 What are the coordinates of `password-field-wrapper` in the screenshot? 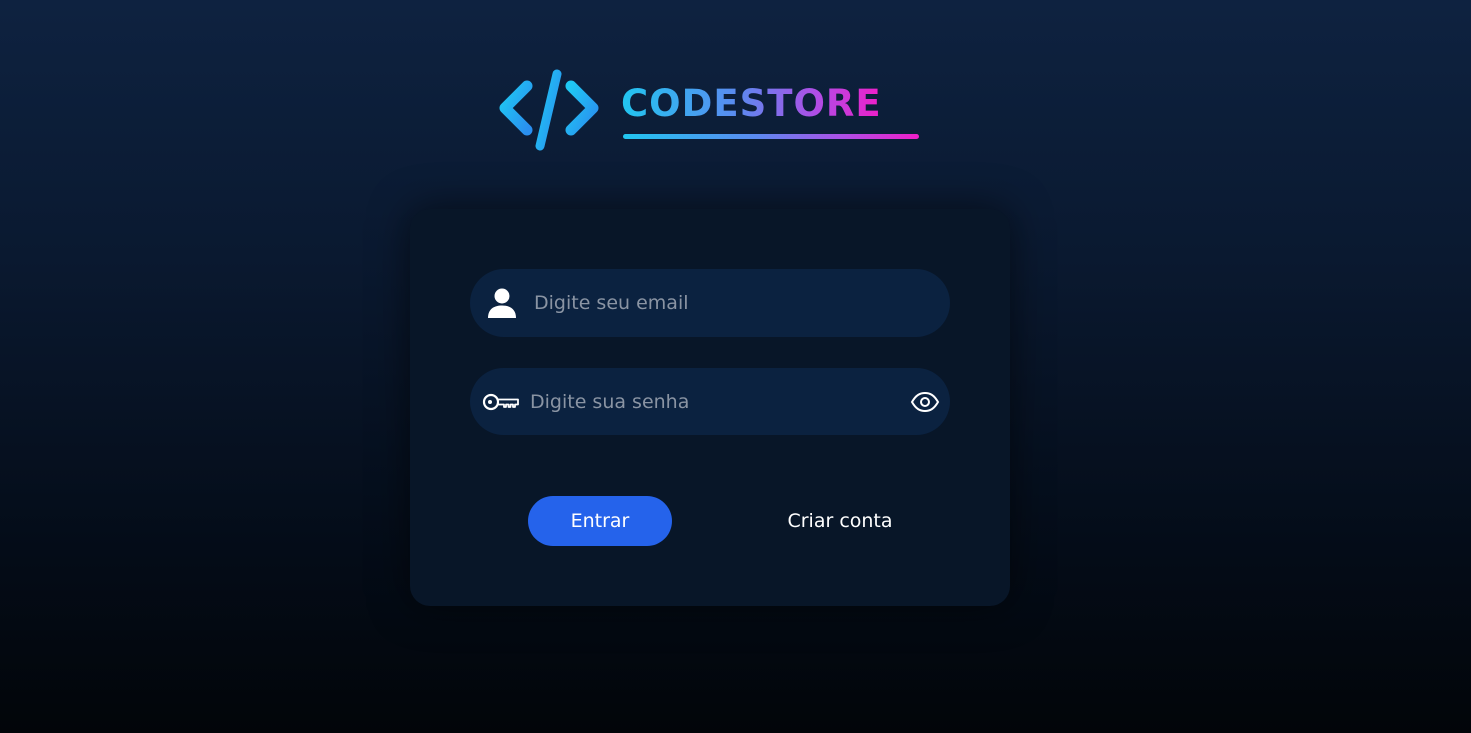 It's located at (710, 401).